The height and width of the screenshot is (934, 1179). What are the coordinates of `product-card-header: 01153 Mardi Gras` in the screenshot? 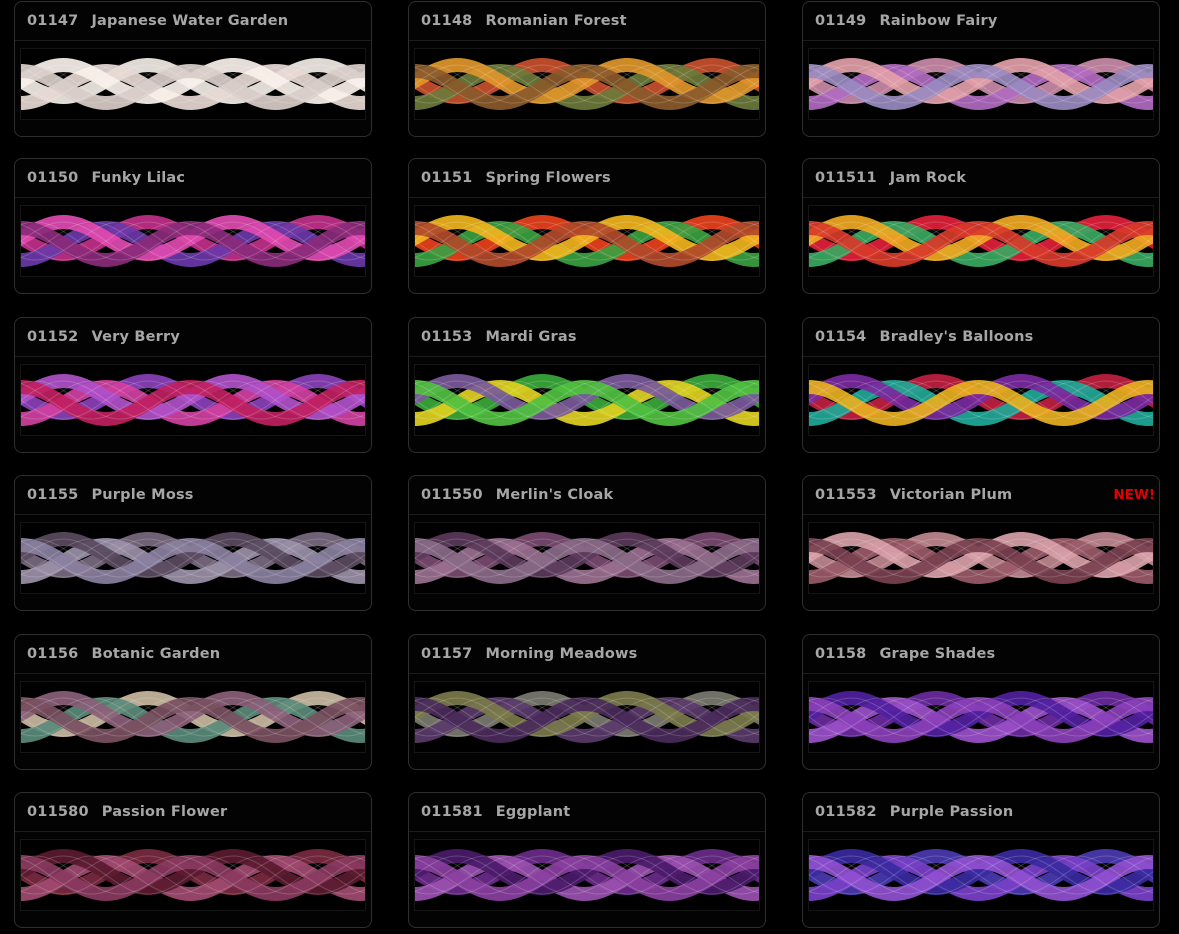 It's located at (587, 337).